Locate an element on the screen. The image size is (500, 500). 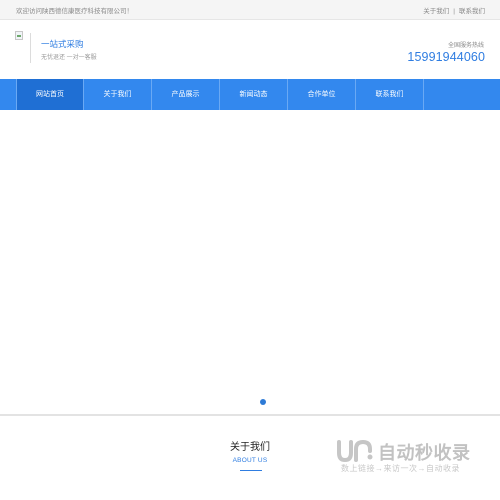
slogan-subtitle: 无忧退还 一对一客服 is located at coordinates (69, 58).